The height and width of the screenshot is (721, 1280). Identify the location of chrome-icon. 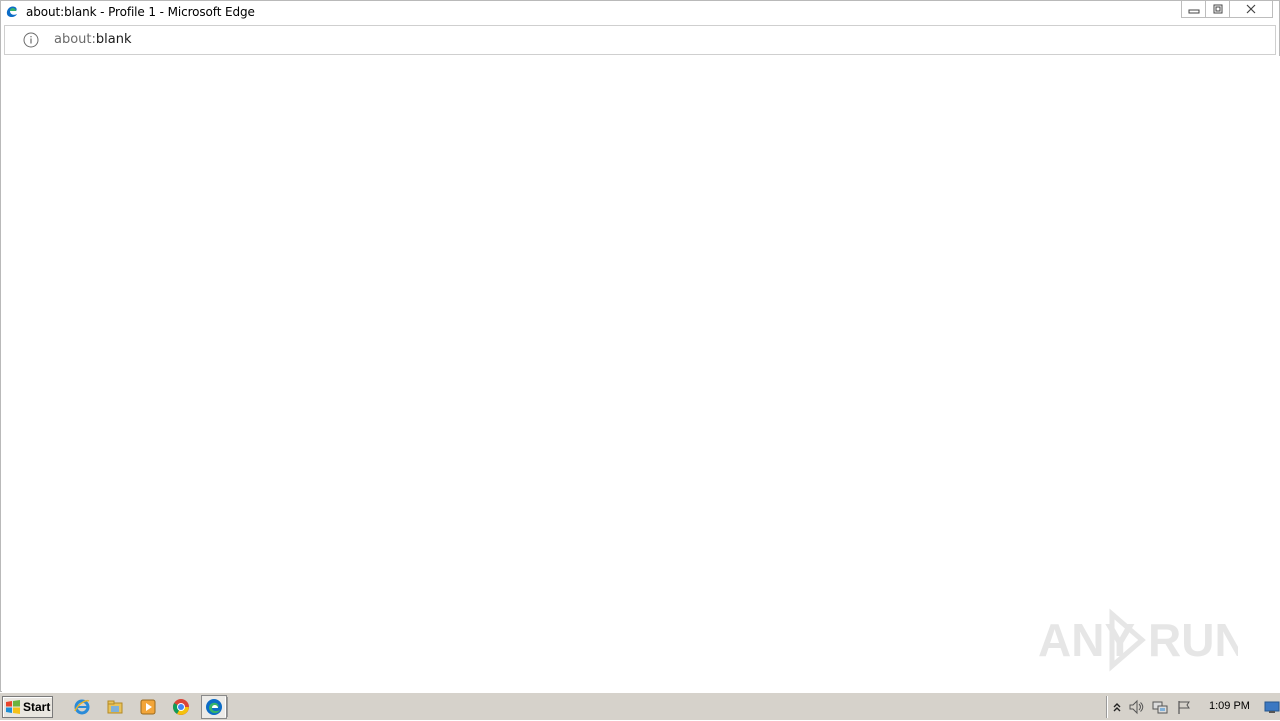
(180, 707).